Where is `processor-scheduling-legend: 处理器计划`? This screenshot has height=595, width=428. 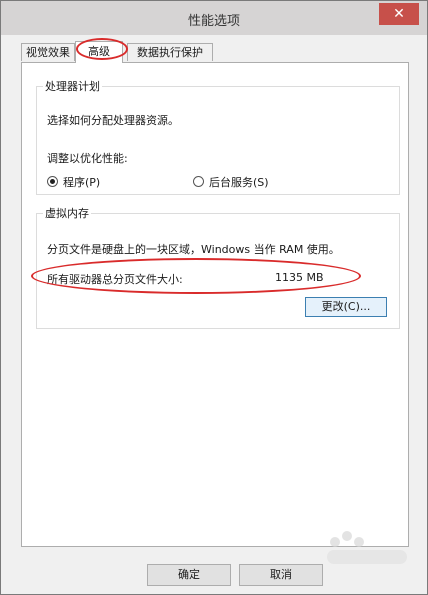
processor-scheduling-legend: 处理器计划 is located at coordinates (72, 86).